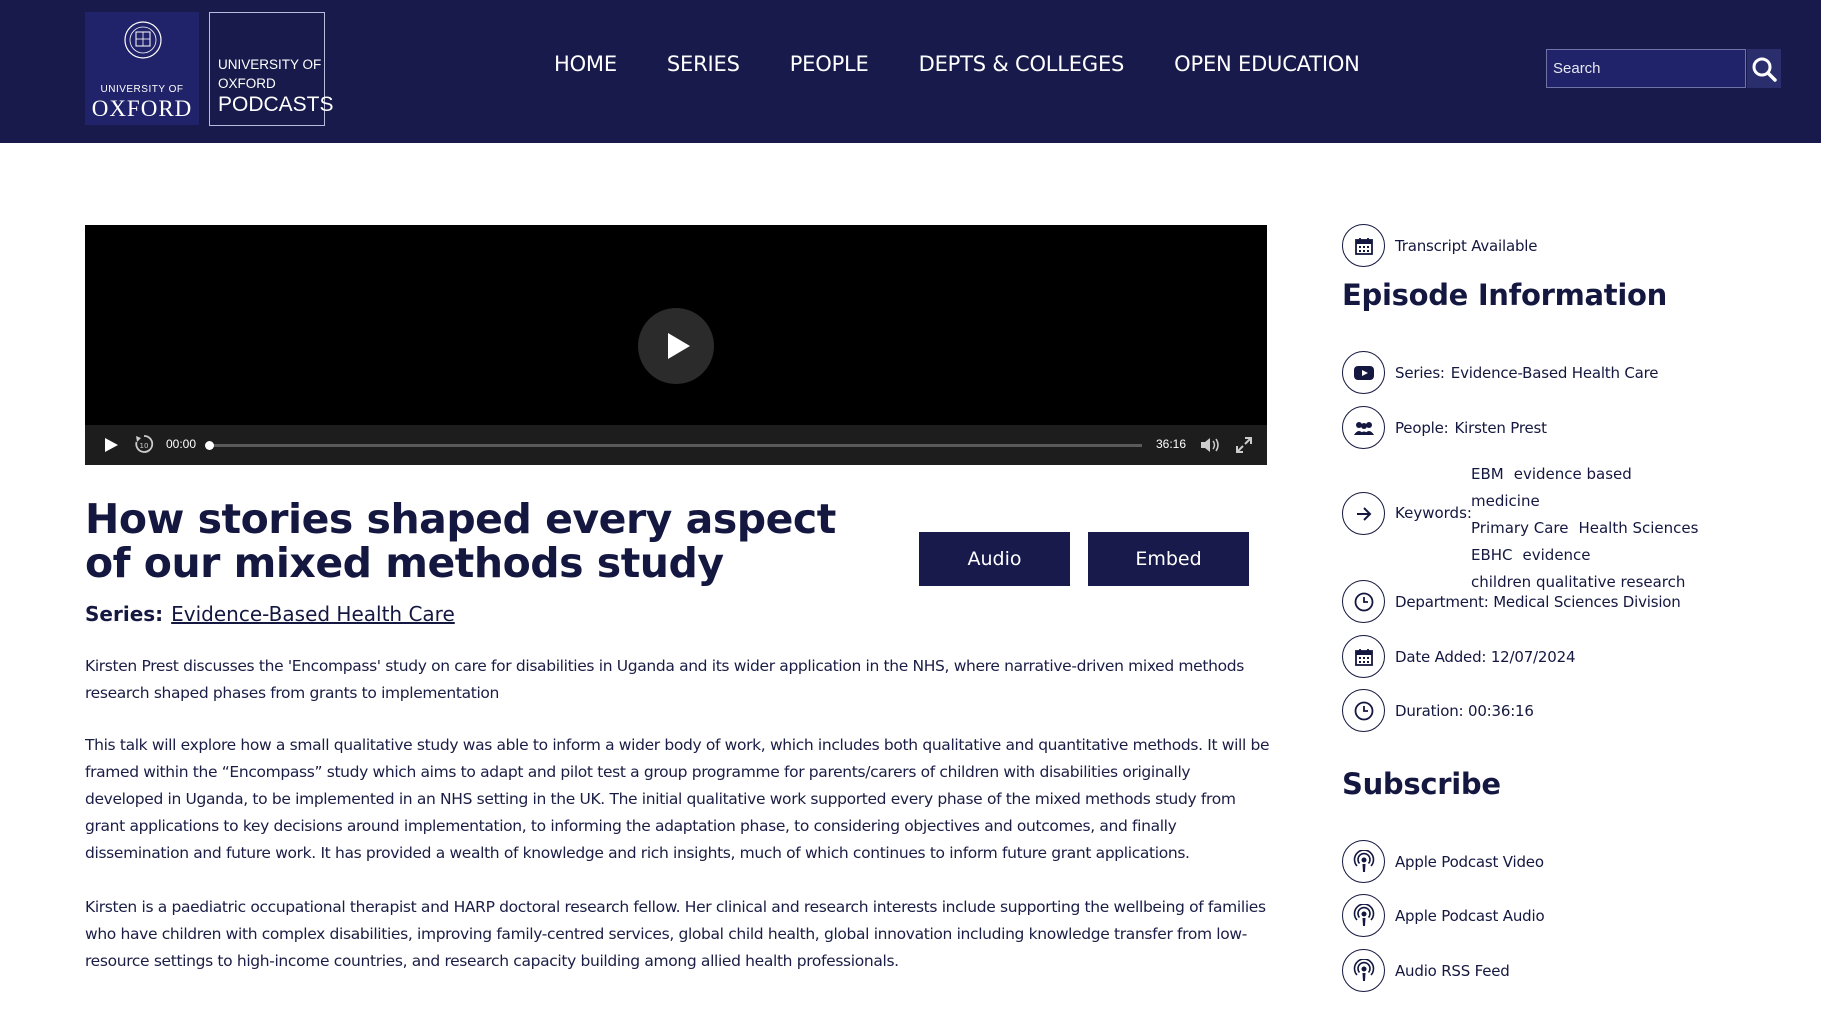 This screenshot has width=1821, height=1012. I want to click on oxford-logo: UNIVERSITY OF OXFORD, so click(142, 68).